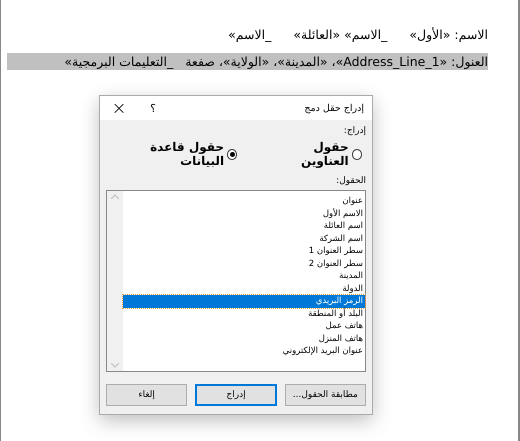 The height and width of the screenshot is (441, 520). What do you see at coordinates (244, 351) in the screenshot?
I see `field-item: عنوان البريد الإلكتروني` at bounding box center [244, 351].